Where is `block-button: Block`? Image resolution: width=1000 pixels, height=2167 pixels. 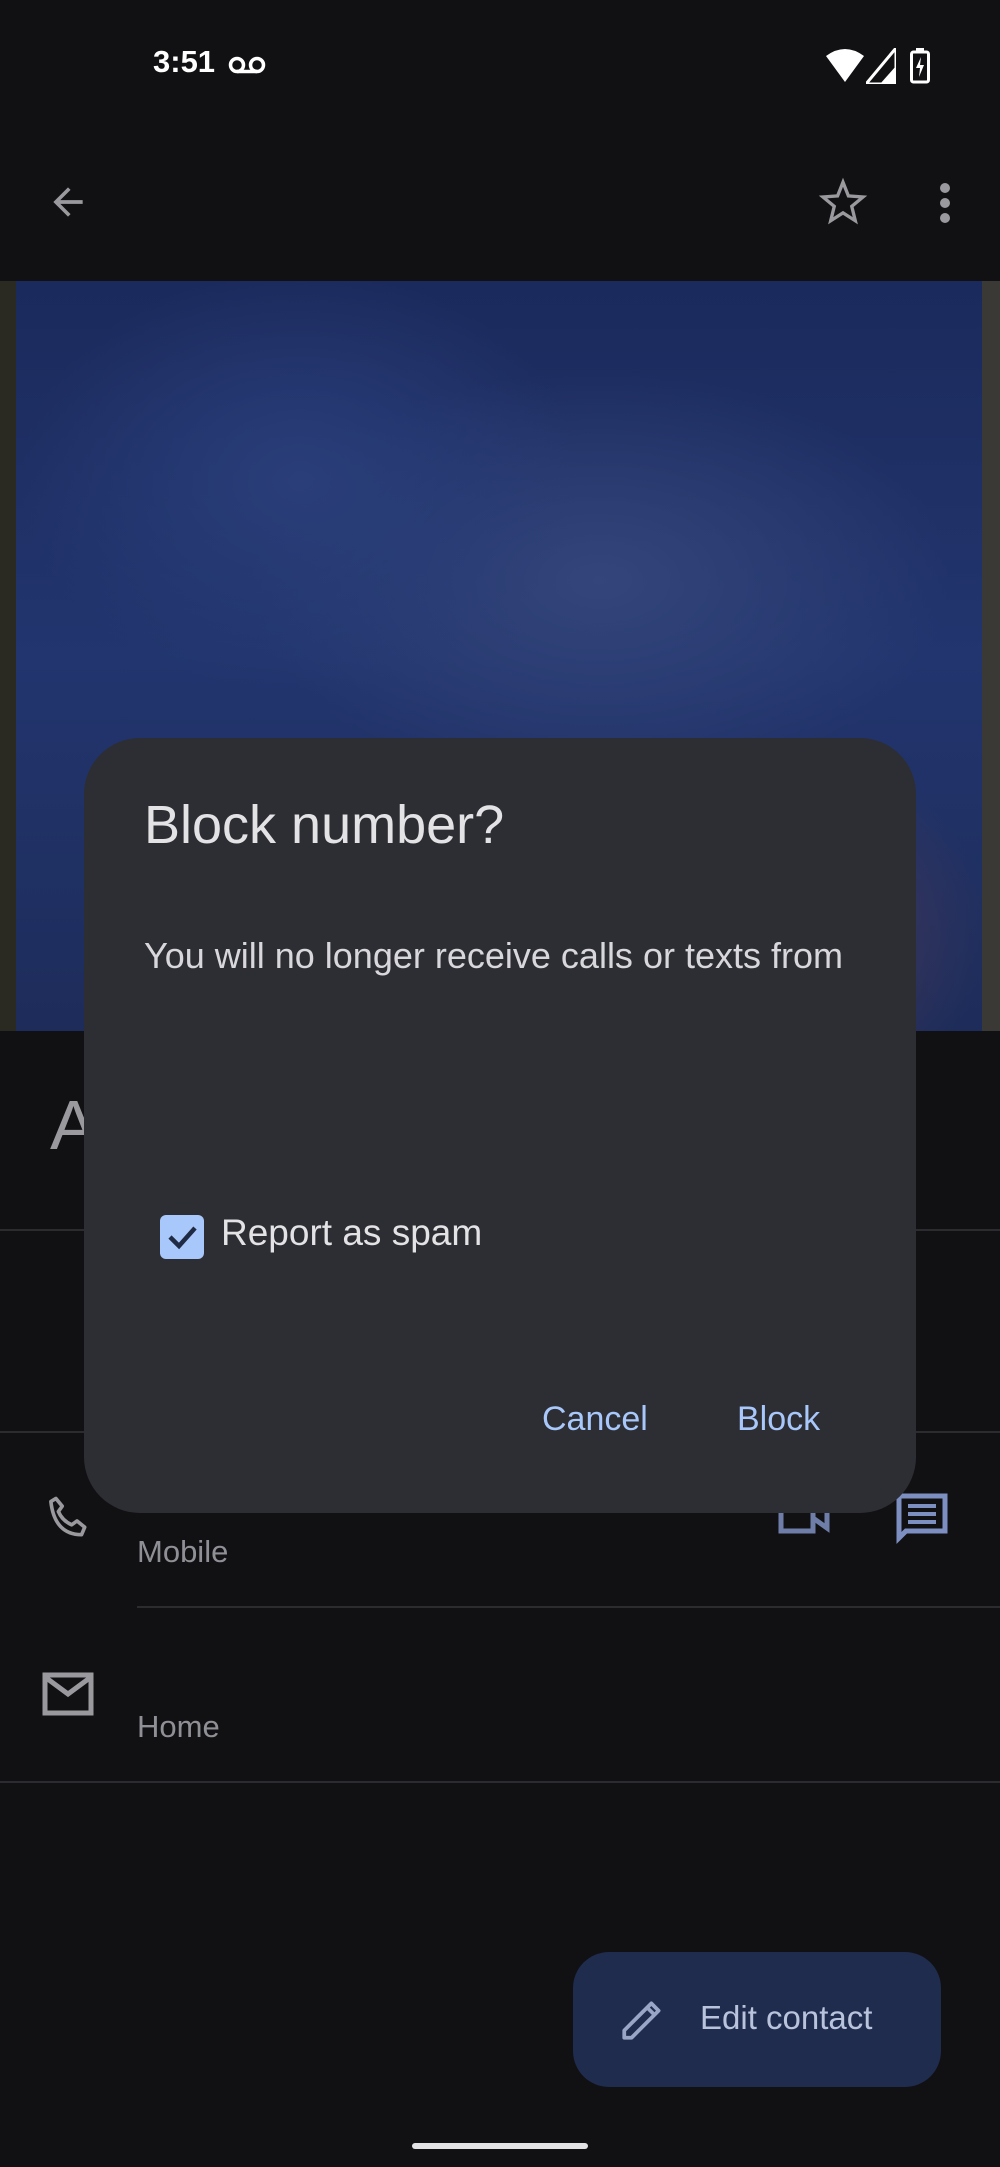
block-button: Block is located at coordinates (778, 1419).